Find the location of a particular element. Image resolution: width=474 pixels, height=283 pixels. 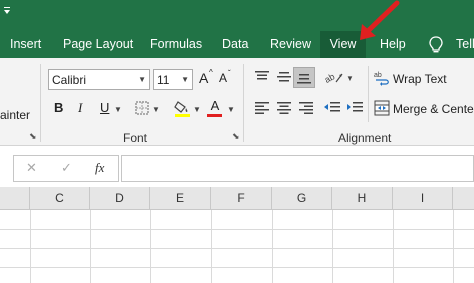

tab-review: Review is located at coordinates (291, 44).